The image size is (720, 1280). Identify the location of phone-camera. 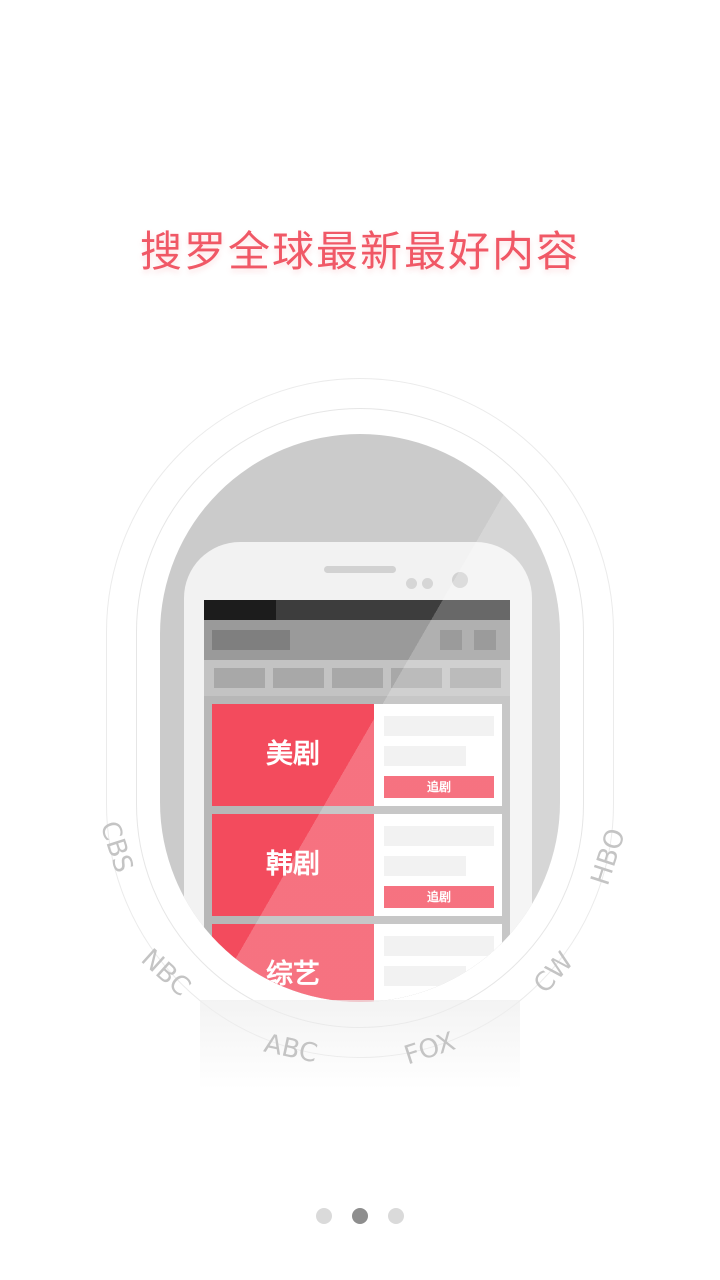
(460, 580).